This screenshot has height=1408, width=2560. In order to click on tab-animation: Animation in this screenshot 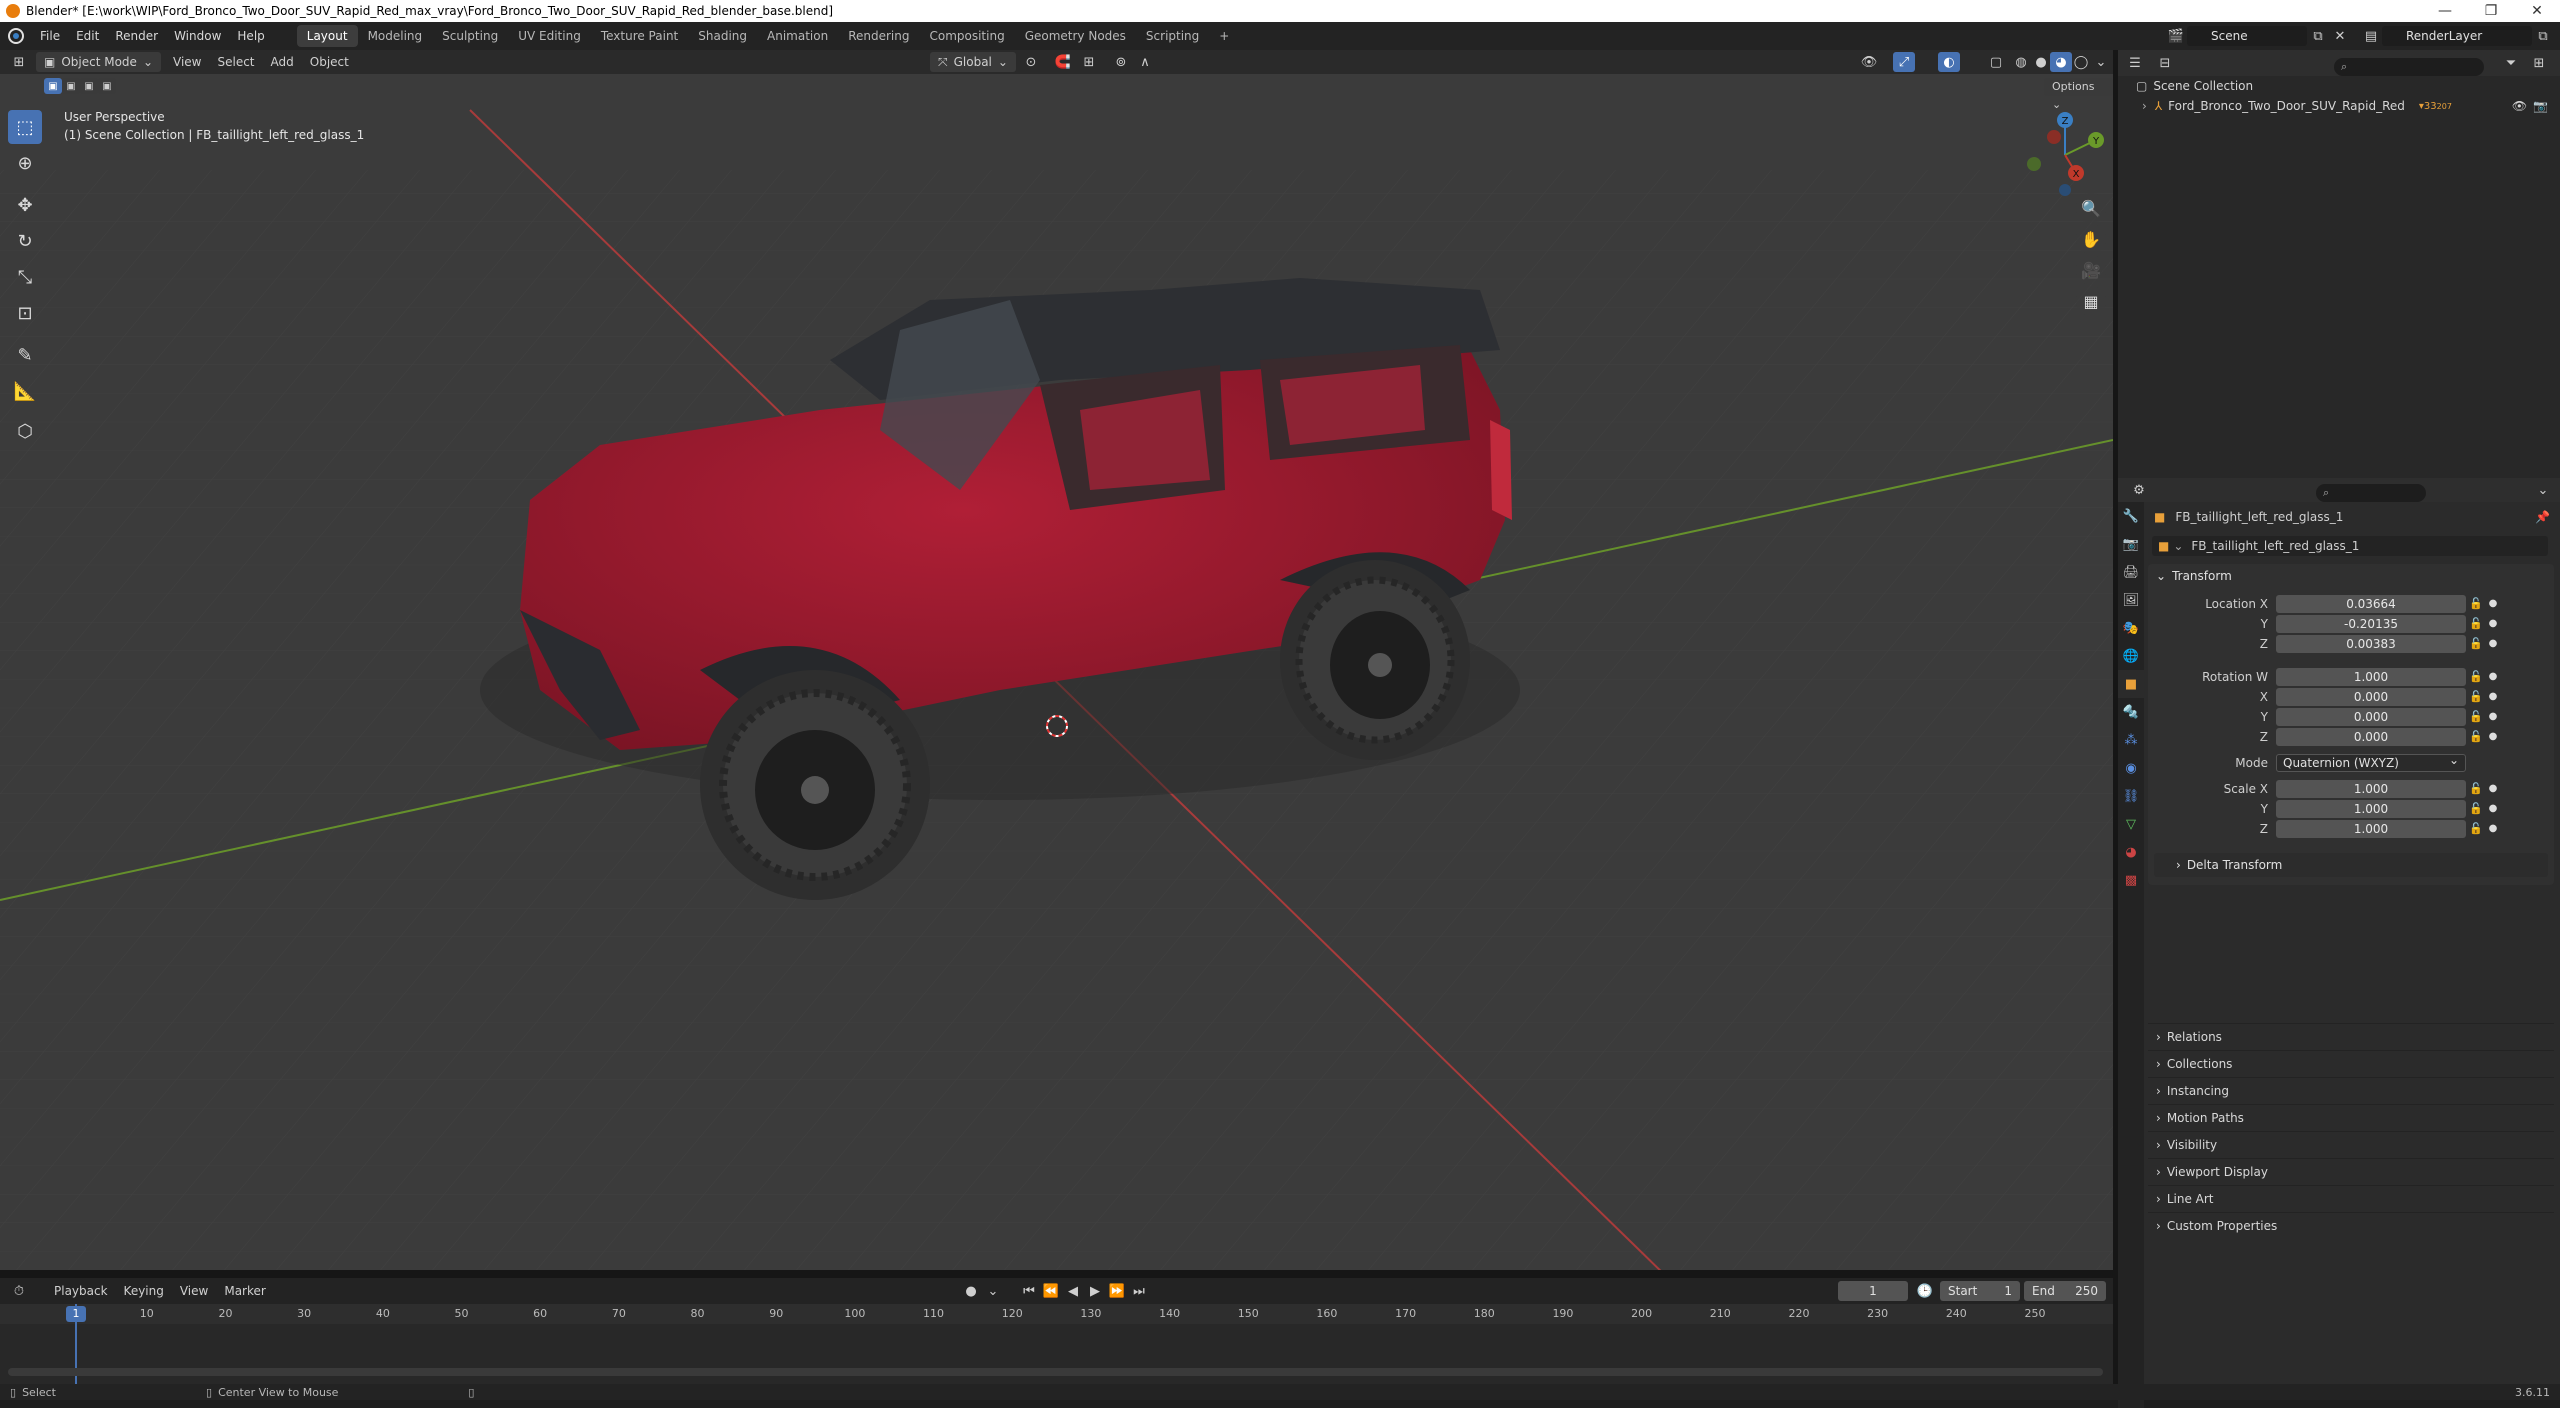, I will do `click(797, 36)`.